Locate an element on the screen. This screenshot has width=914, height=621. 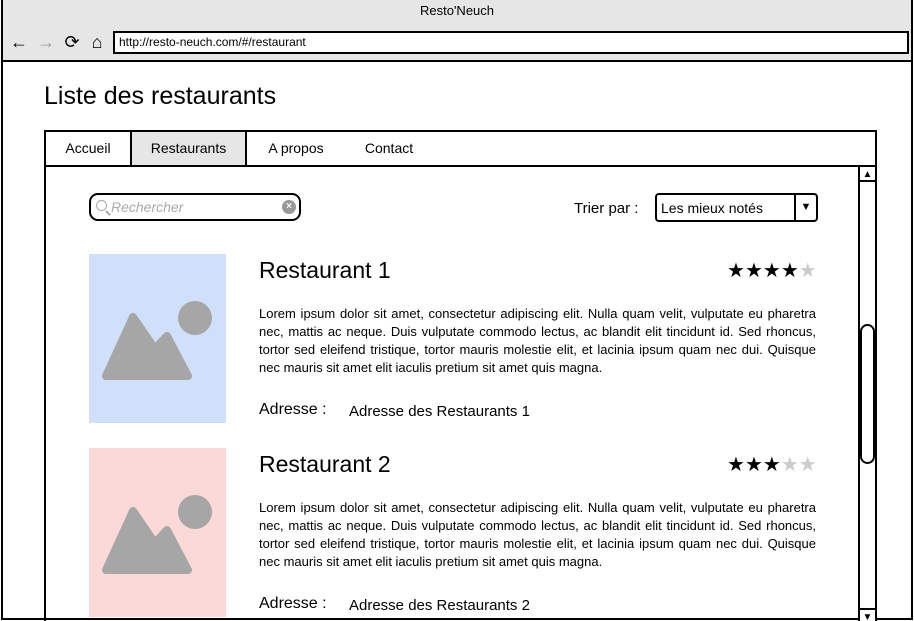
address-value: Adresse des Restaurants 2 is located at coordinates (439, 605).